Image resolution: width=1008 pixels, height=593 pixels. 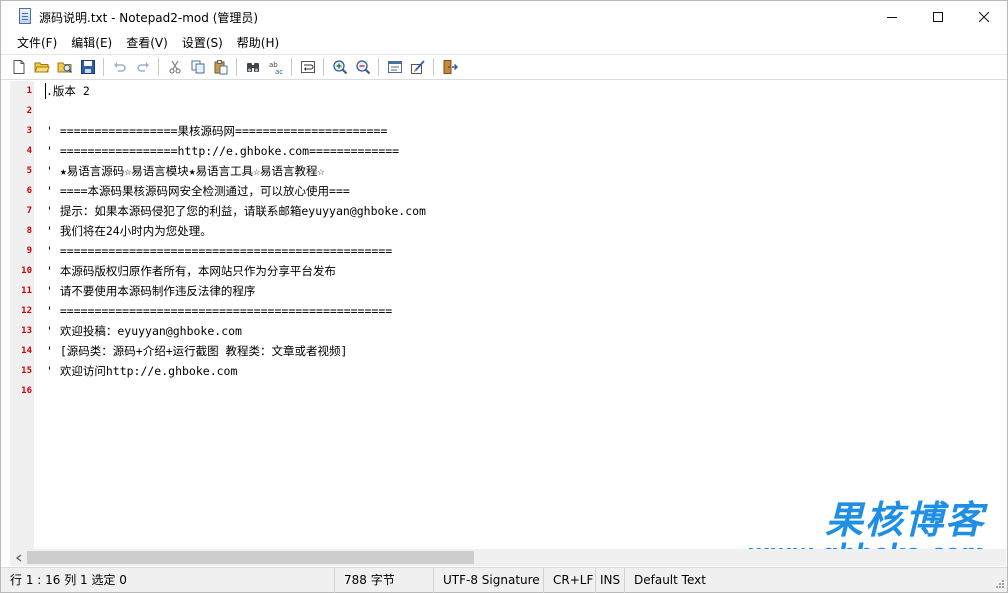 I want to click on minimize-icon, so click(x=892, y=17).